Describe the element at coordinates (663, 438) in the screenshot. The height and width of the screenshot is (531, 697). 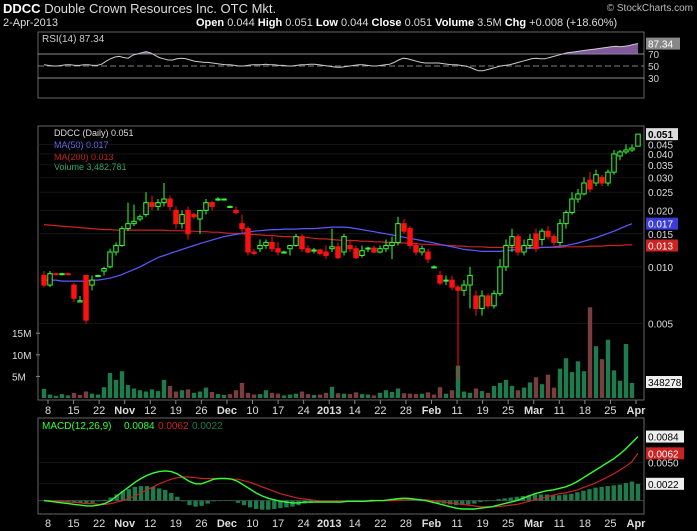
I see `macd-value-label: 0.0084` at that location.